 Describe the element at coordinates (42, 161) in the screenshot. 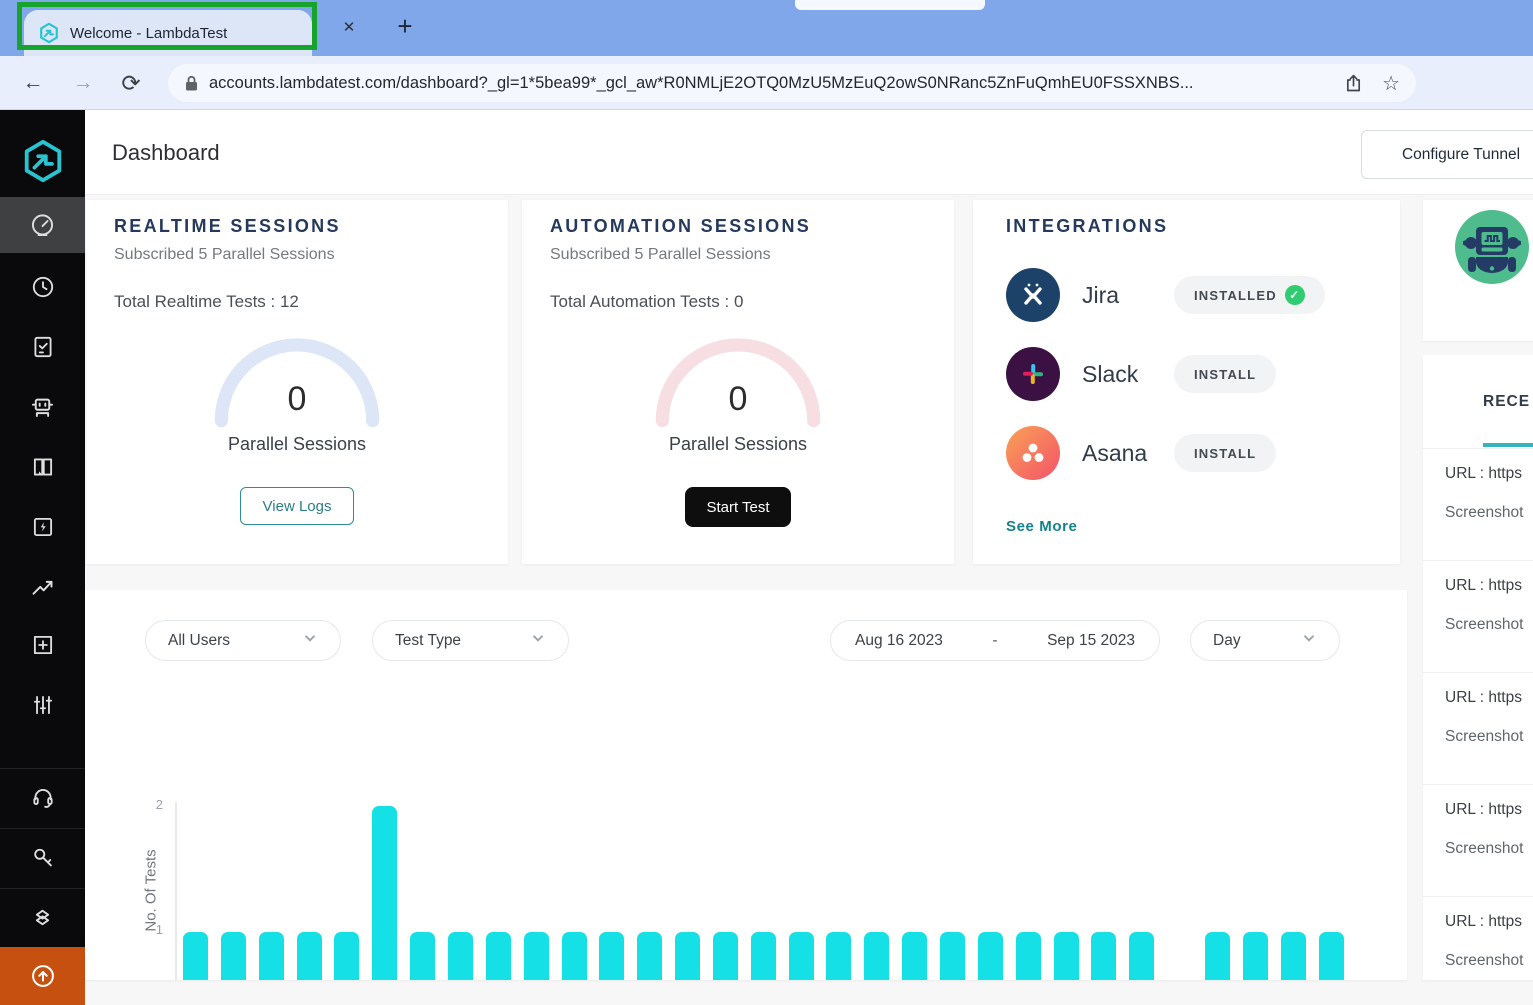

I see `sidebar-lambdatest-logo` at that location.